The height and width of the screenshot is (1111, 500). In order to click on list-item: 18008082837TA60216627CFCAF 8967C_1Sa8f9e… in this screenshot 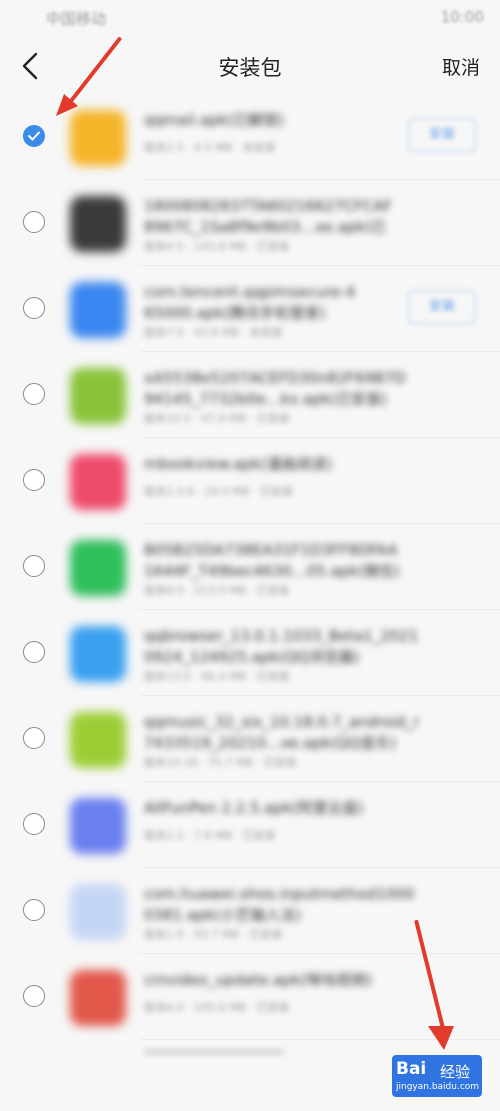, I will do `click(250, 223)`.